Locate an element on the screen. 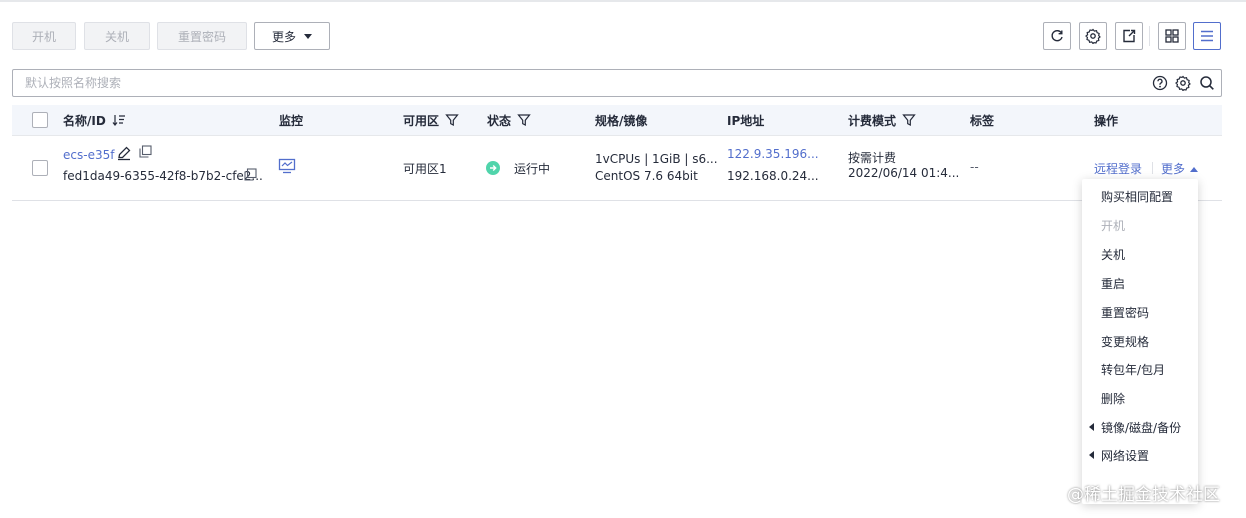  menu-item-reset-password: 重置密码 is located at coordinates (1140, 312).